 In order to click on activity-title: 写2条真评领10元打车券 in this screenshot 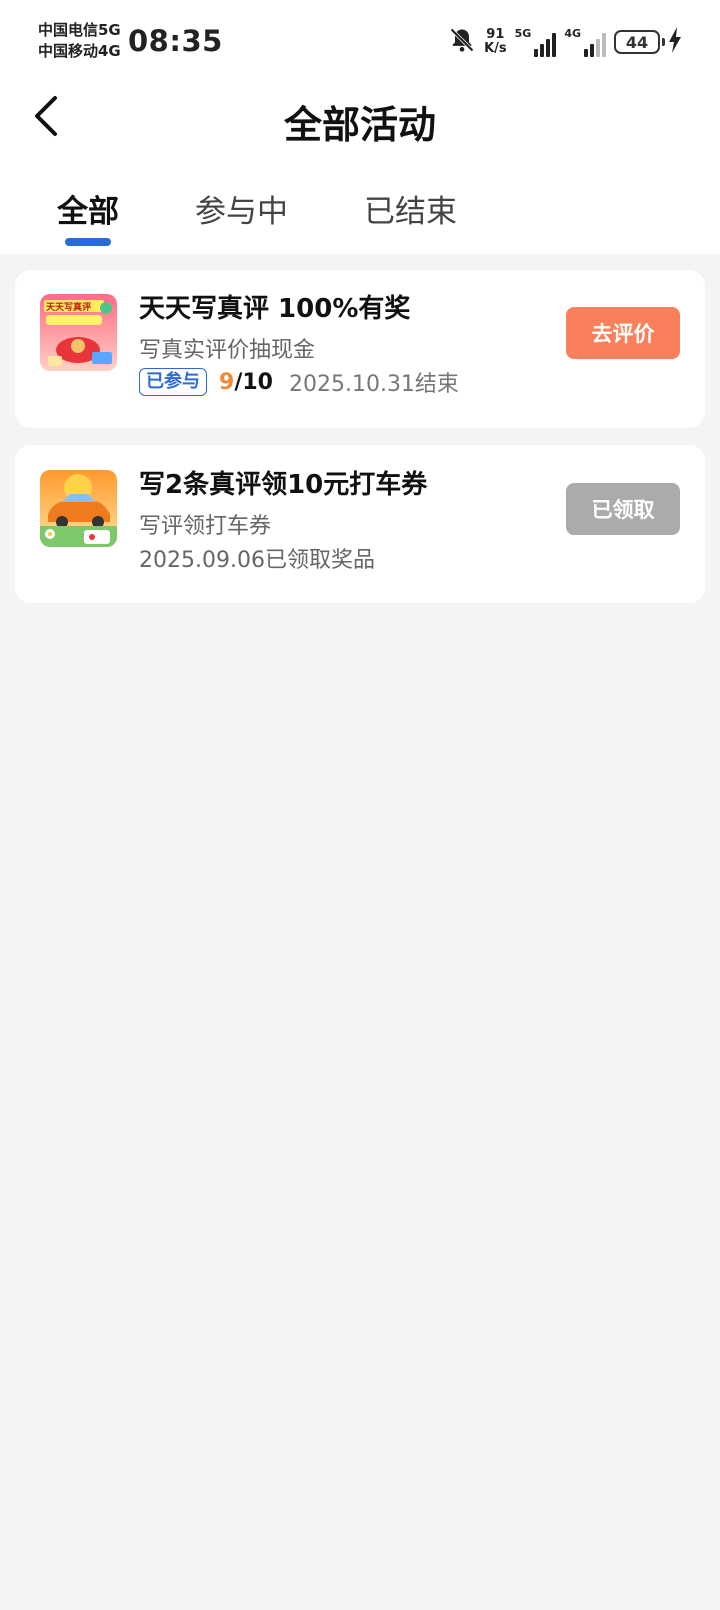, I will do `click(283, 485)`.